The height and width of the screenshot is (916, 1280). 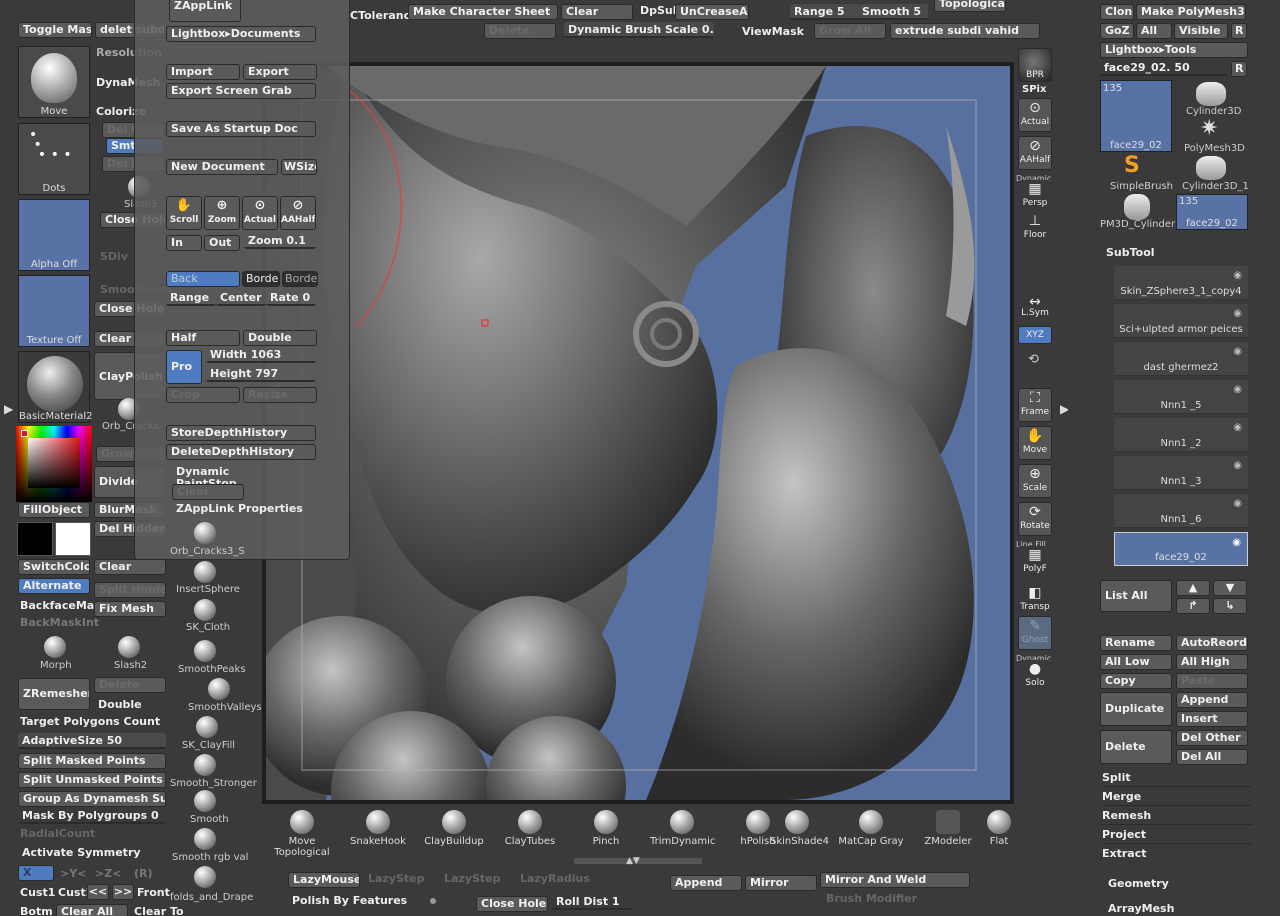 What do you see at coordinates (1035, 335) in the screenshot?
I see `xyz-toggle: XYZ` at bounding box center [1035, 335].